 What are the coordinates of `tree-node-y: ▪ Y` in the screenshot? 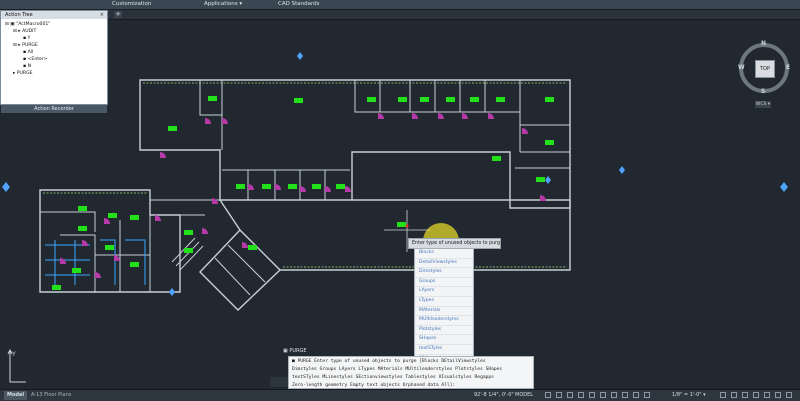 It's located at (26, 39).